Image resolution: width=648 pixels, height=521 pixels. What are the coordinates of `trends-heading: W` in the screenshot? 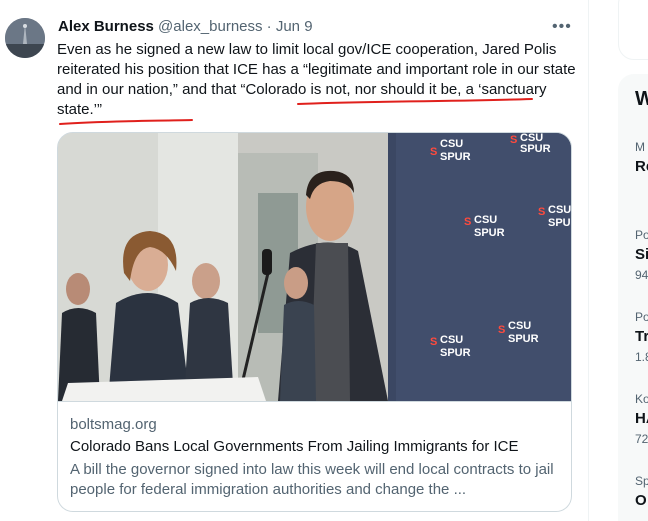 It's located at (641, 99).